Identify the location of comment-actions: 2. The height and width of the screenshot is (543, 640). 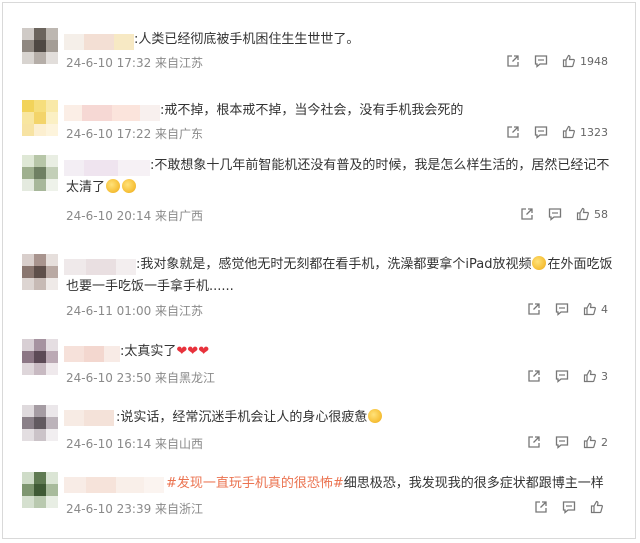
(567, 442).